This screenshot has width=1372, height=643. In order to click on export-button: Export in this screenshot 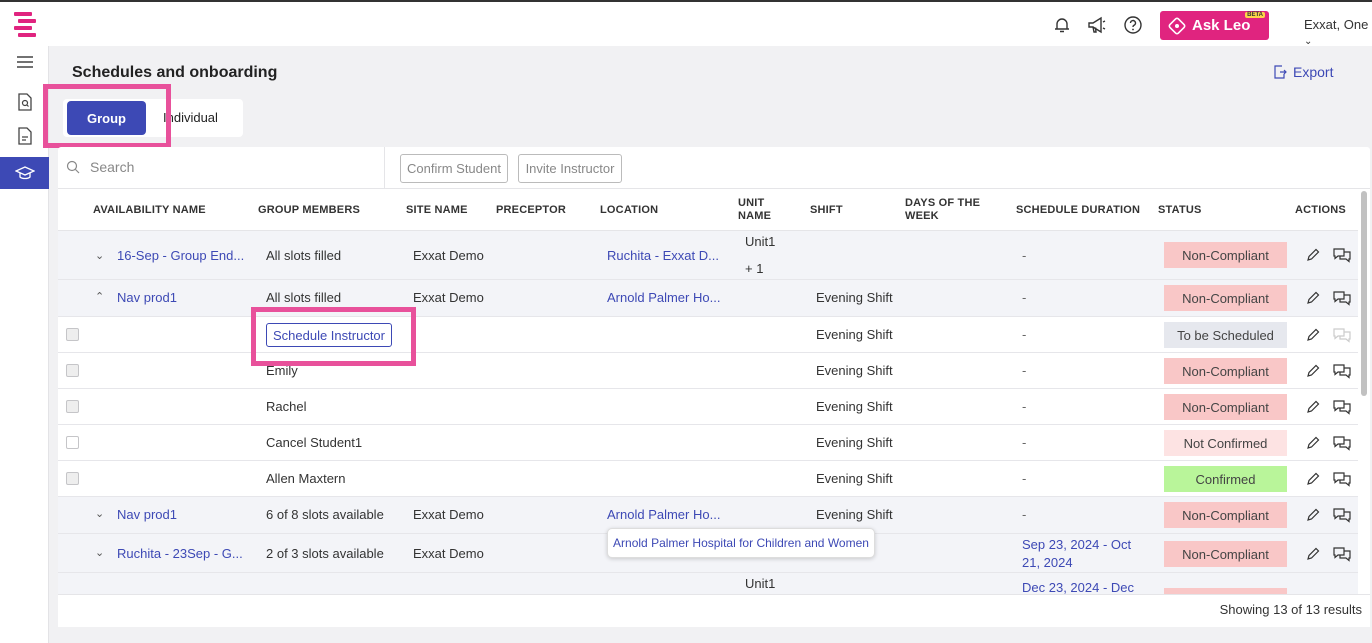, I will do `click(1303, 72)`.